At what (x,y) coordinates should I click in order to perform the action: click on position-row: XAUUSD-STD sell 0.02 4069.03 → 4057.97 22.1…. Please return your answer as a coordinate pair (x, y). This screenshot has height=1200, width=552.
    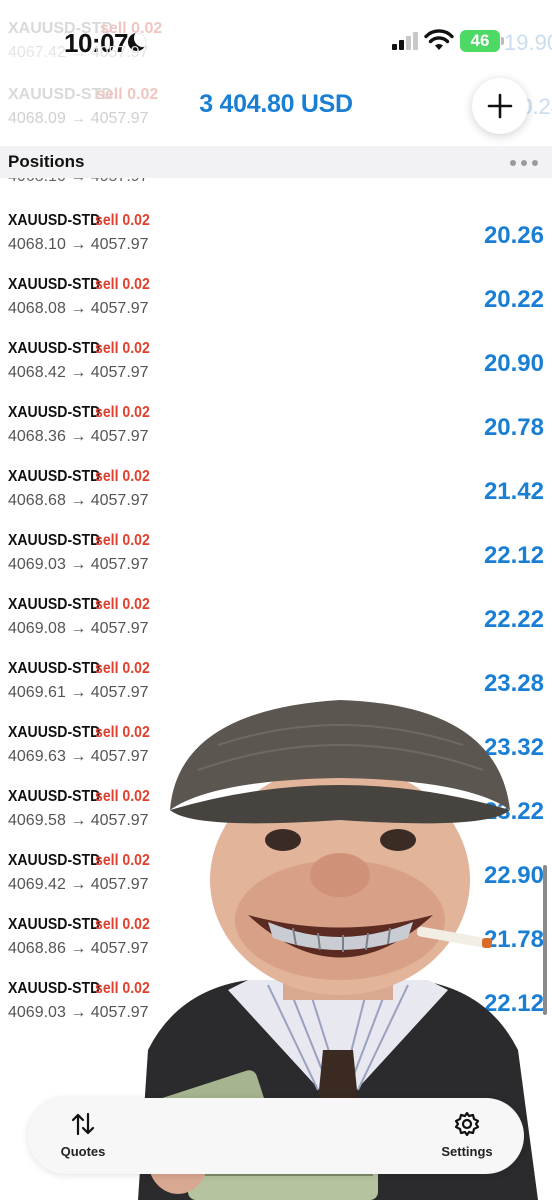
    Looking at the image, I should click on (276, 564).